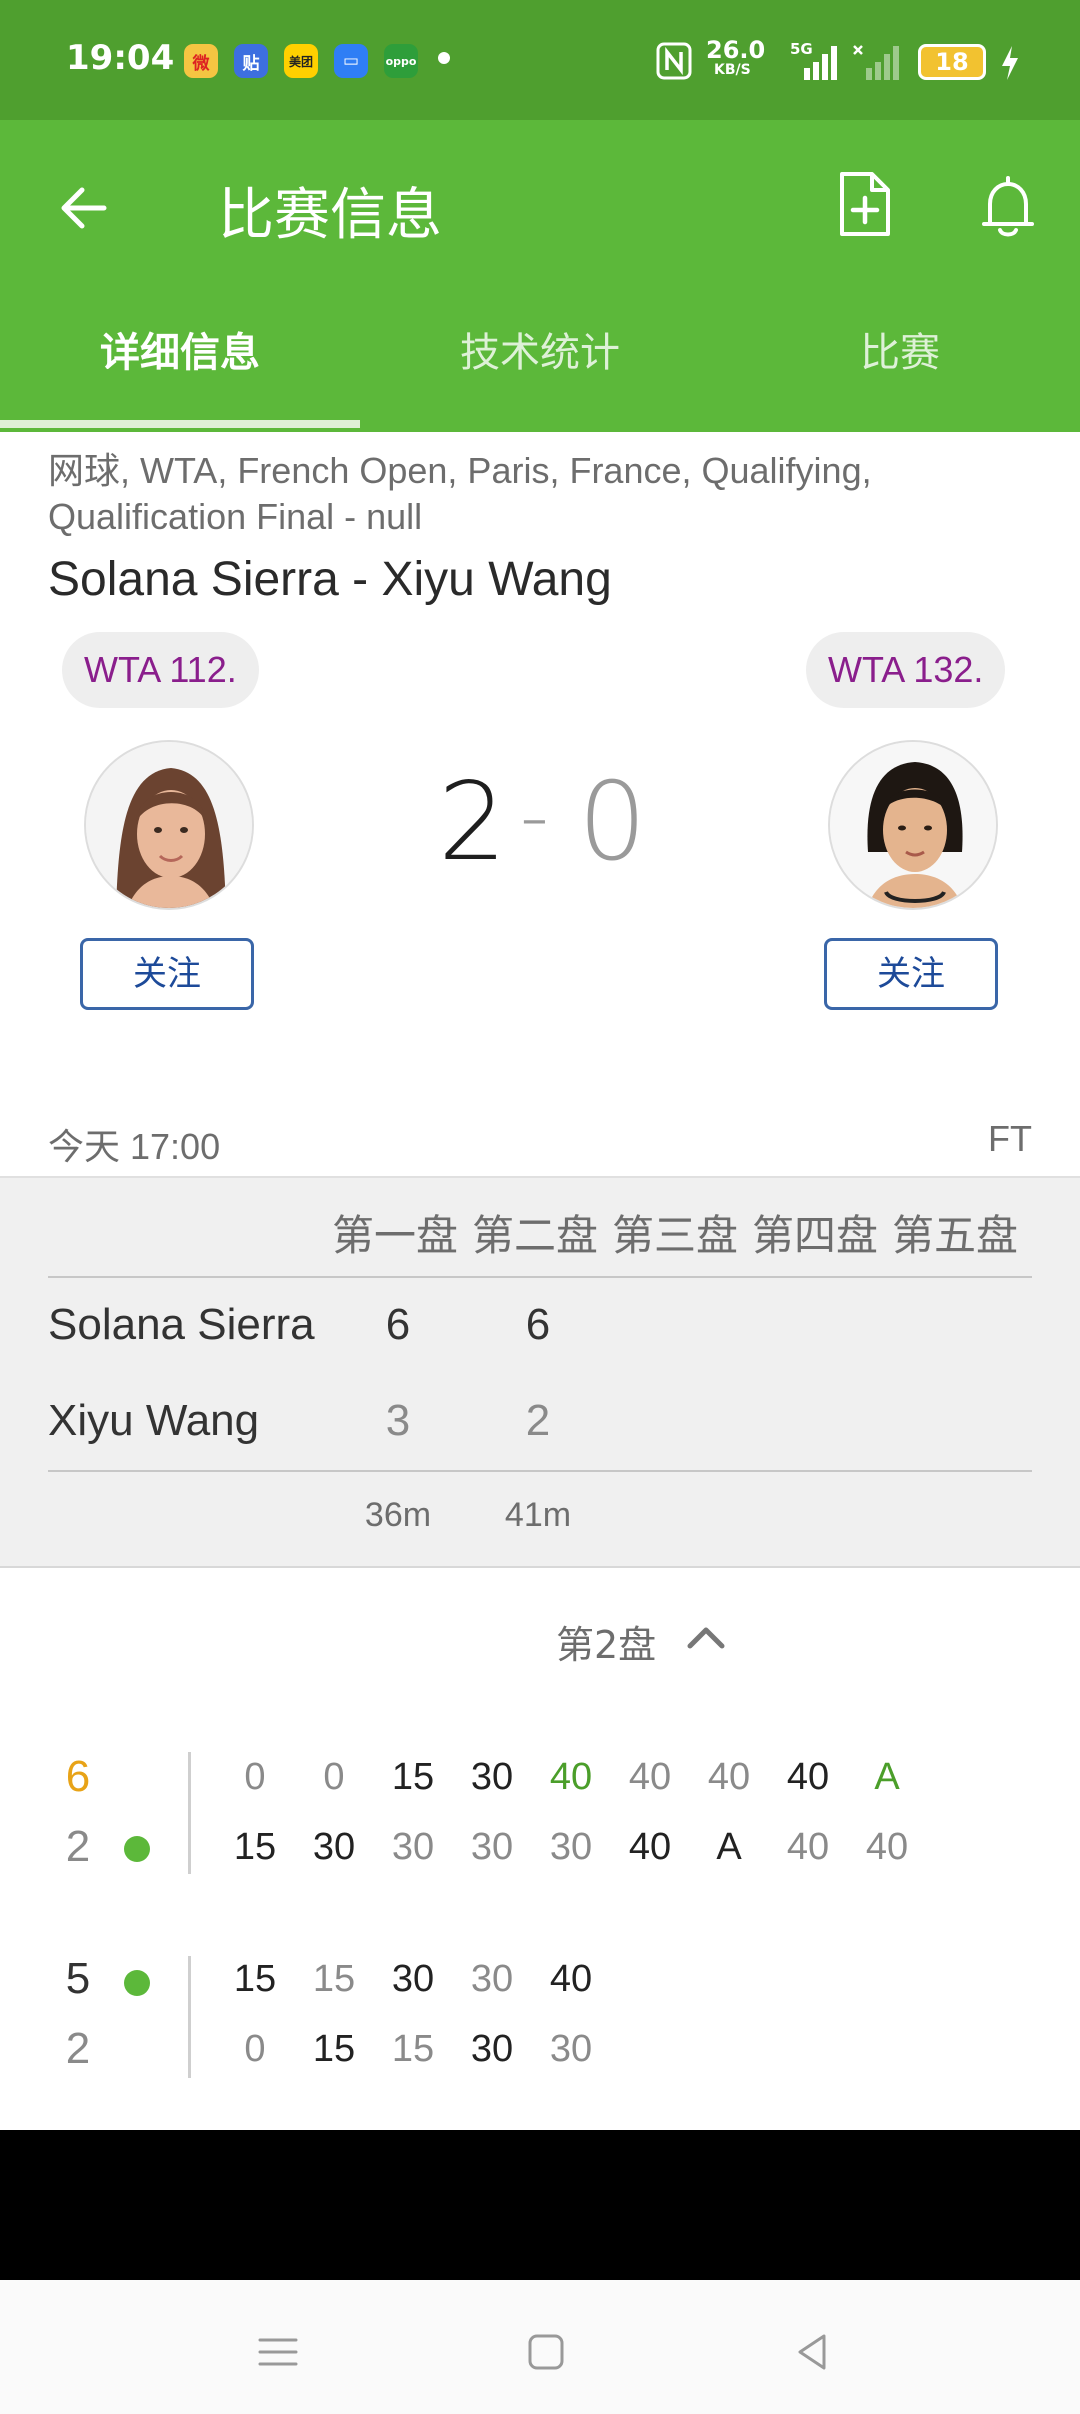 This screenshot has height=2414, width=1080. Describe the element at coordinates (398, 1420) in the screenshot. I see `set-score: 3` at that location.